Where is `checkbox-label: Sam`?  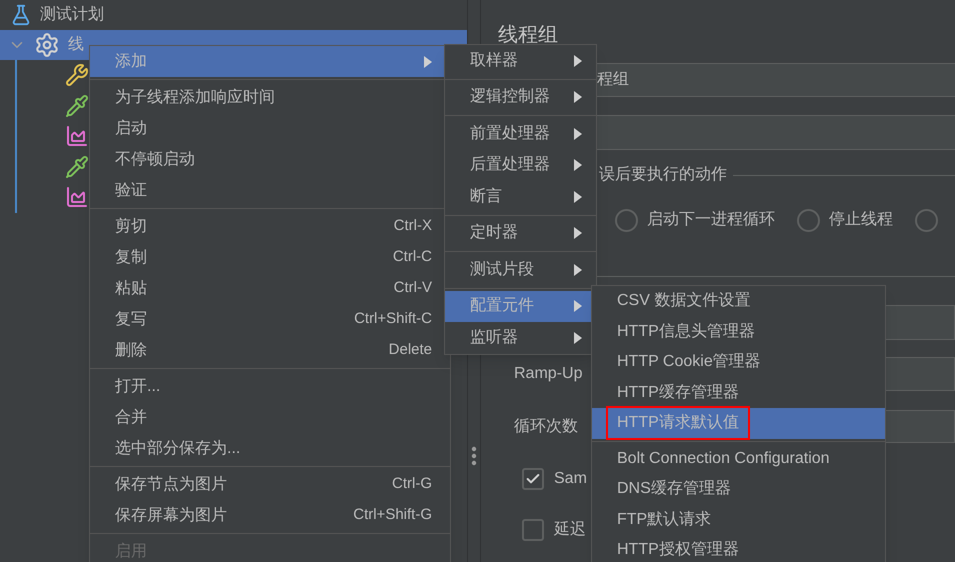 checkbox-label: Sam is located at coordinates (570, 479).